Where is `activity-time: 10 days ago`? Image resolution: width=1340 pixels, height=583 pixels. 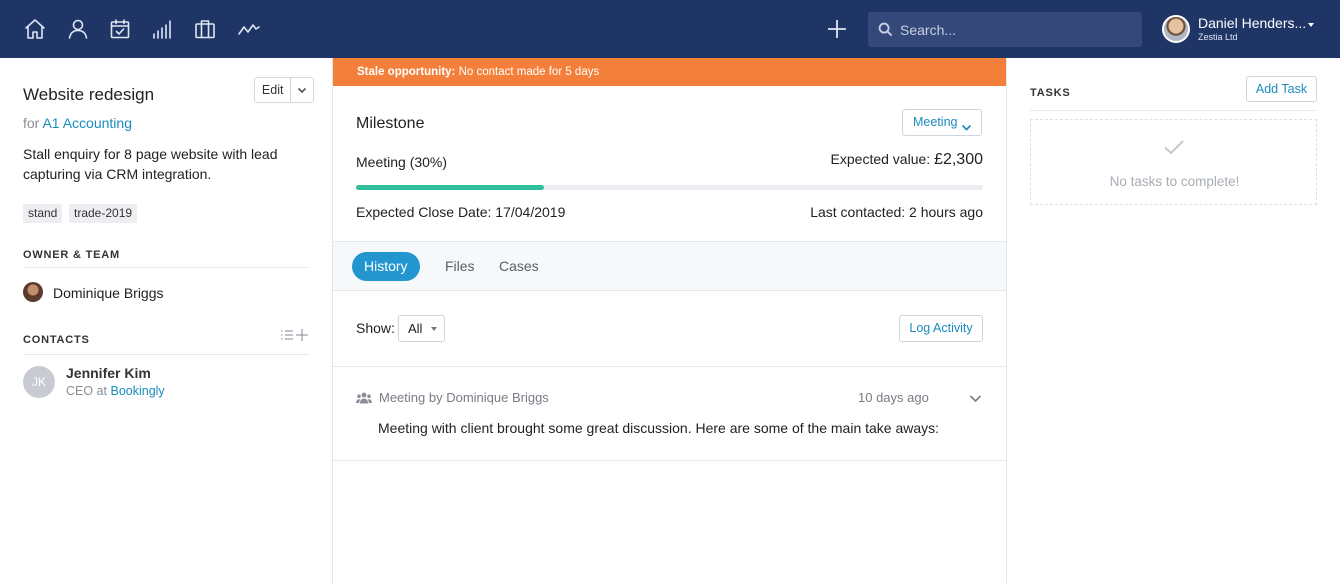
activity-time: 10 days ago is located at coordinates (893, 397).